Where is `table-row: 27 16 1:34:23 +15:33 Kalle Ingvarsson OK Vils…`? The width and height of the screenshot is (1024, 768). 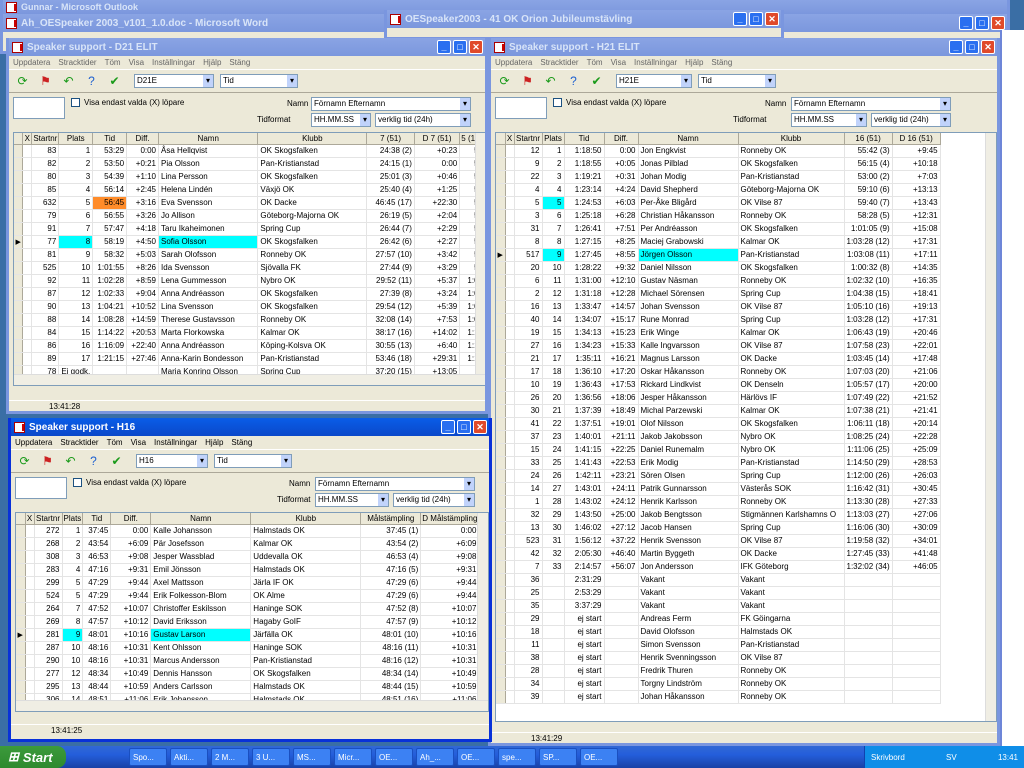
table-row: 27 16 1:34:23 +15:33 Kalle Ingvarsson OK Vils… is located at coordinates (718, 346).